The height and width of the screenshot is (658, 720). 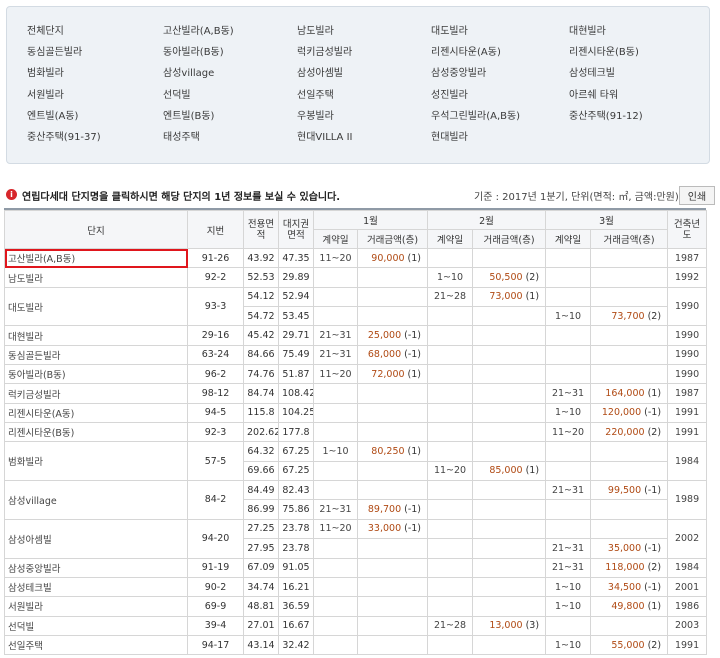 I want to click on amount-cell: 164,000 (1), so click(x=629, y=393).